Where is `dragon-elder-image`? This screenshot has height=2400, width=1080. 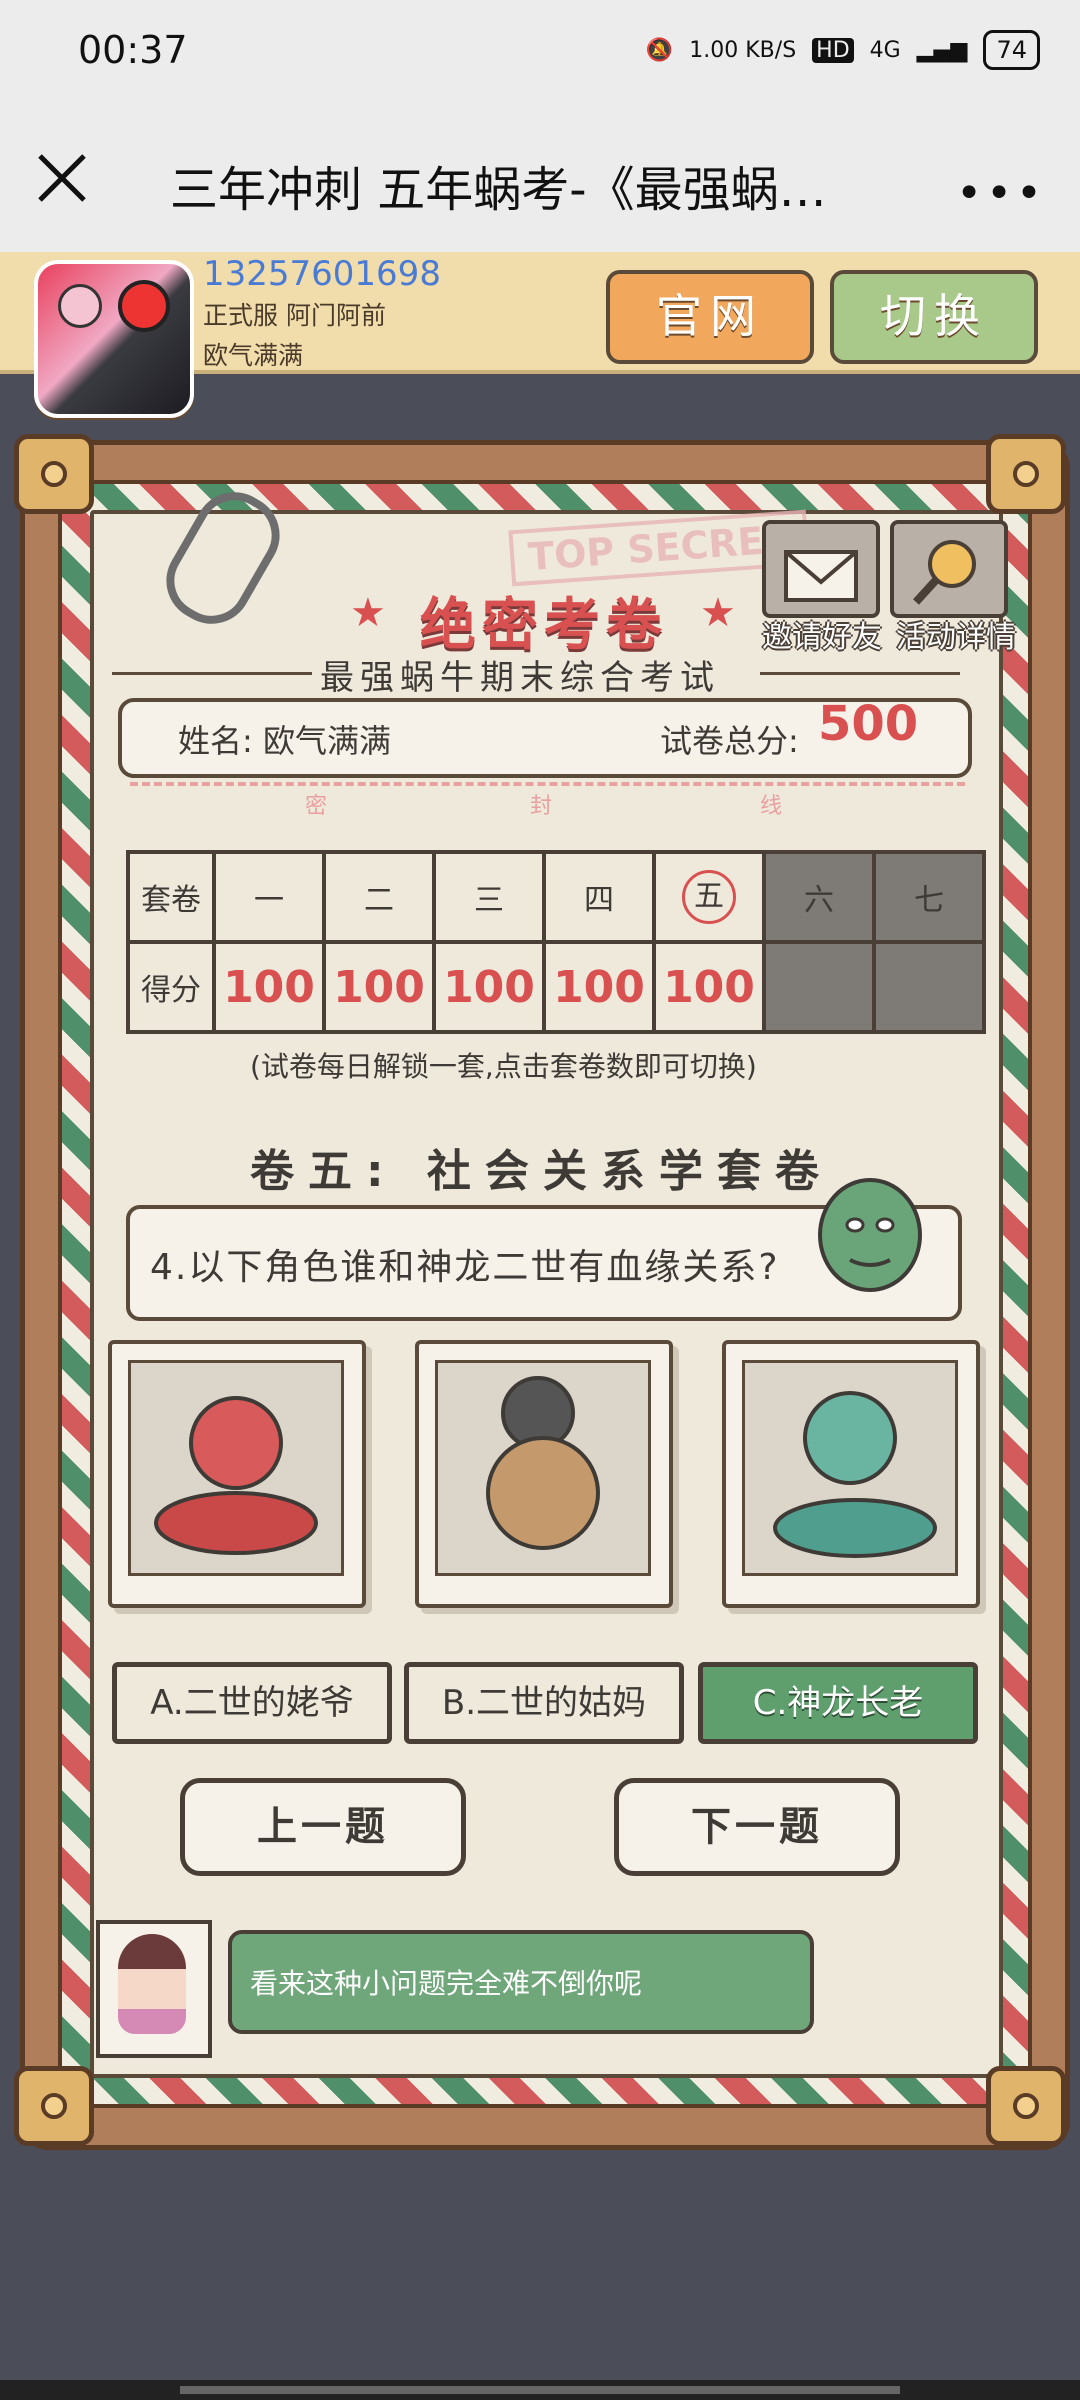 dragon-elder-image is located at coordinates (850, 1468).